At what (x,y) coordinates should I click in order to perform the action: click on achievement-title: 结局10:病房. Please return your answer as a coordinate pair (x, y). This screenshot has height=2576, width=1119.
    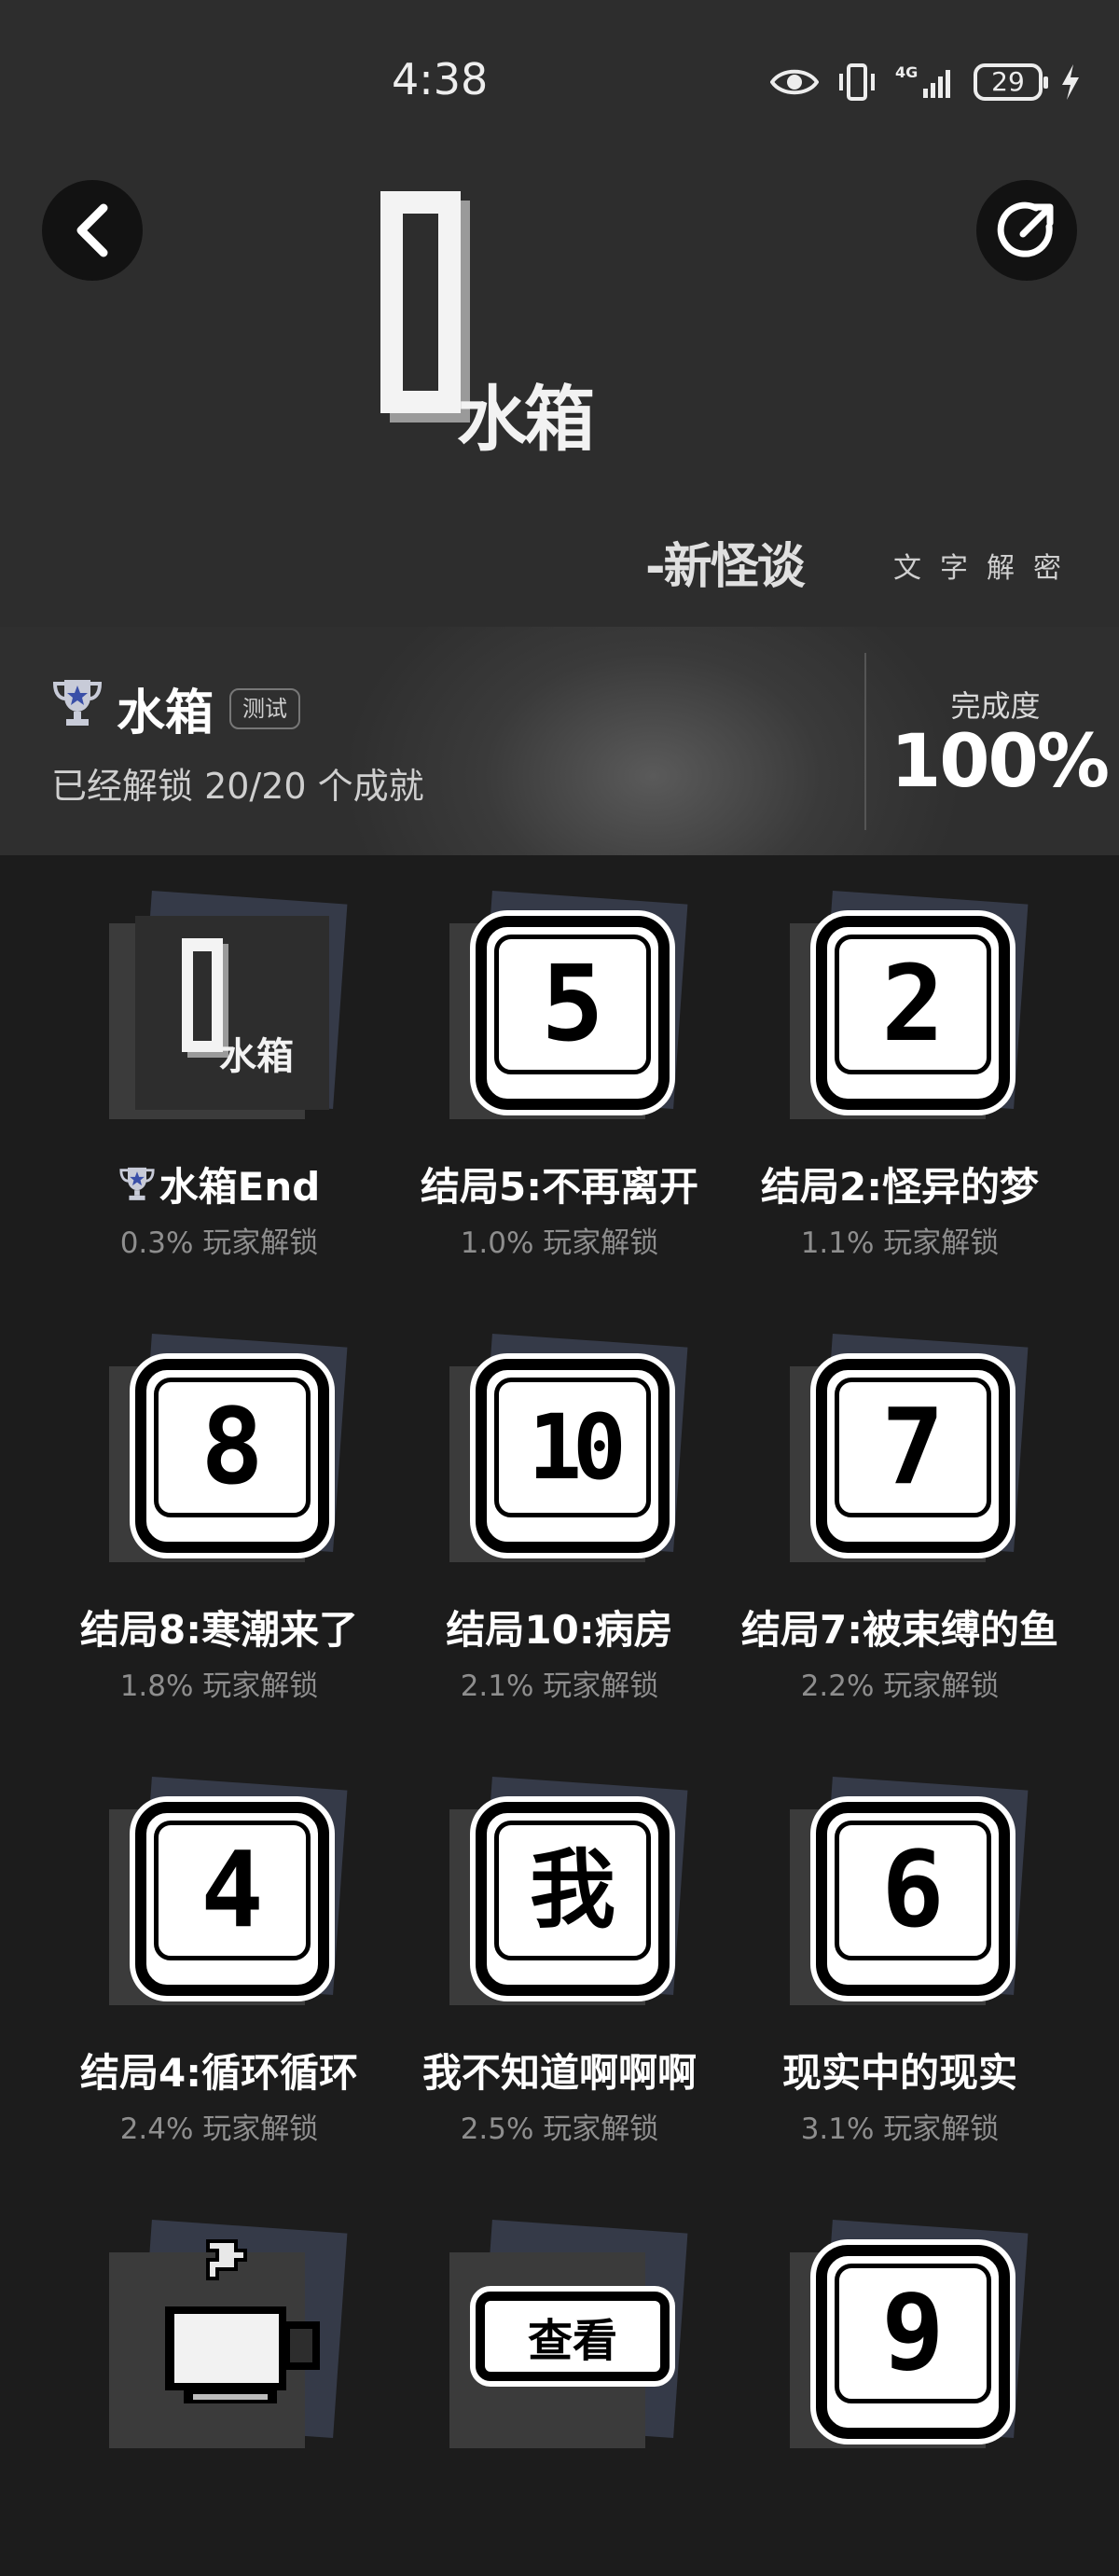
    Looking at the image, I should click on (559, 1630).